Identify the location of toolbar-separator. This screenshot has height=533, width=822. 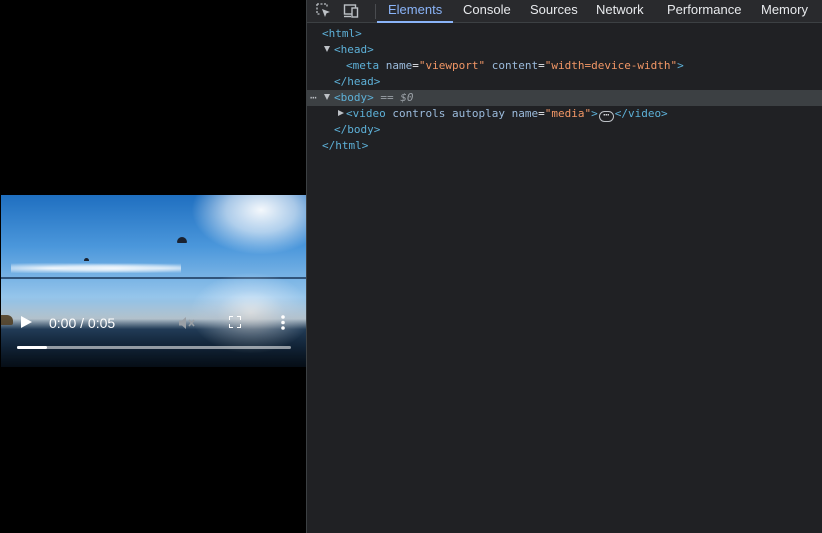
(375, 11).